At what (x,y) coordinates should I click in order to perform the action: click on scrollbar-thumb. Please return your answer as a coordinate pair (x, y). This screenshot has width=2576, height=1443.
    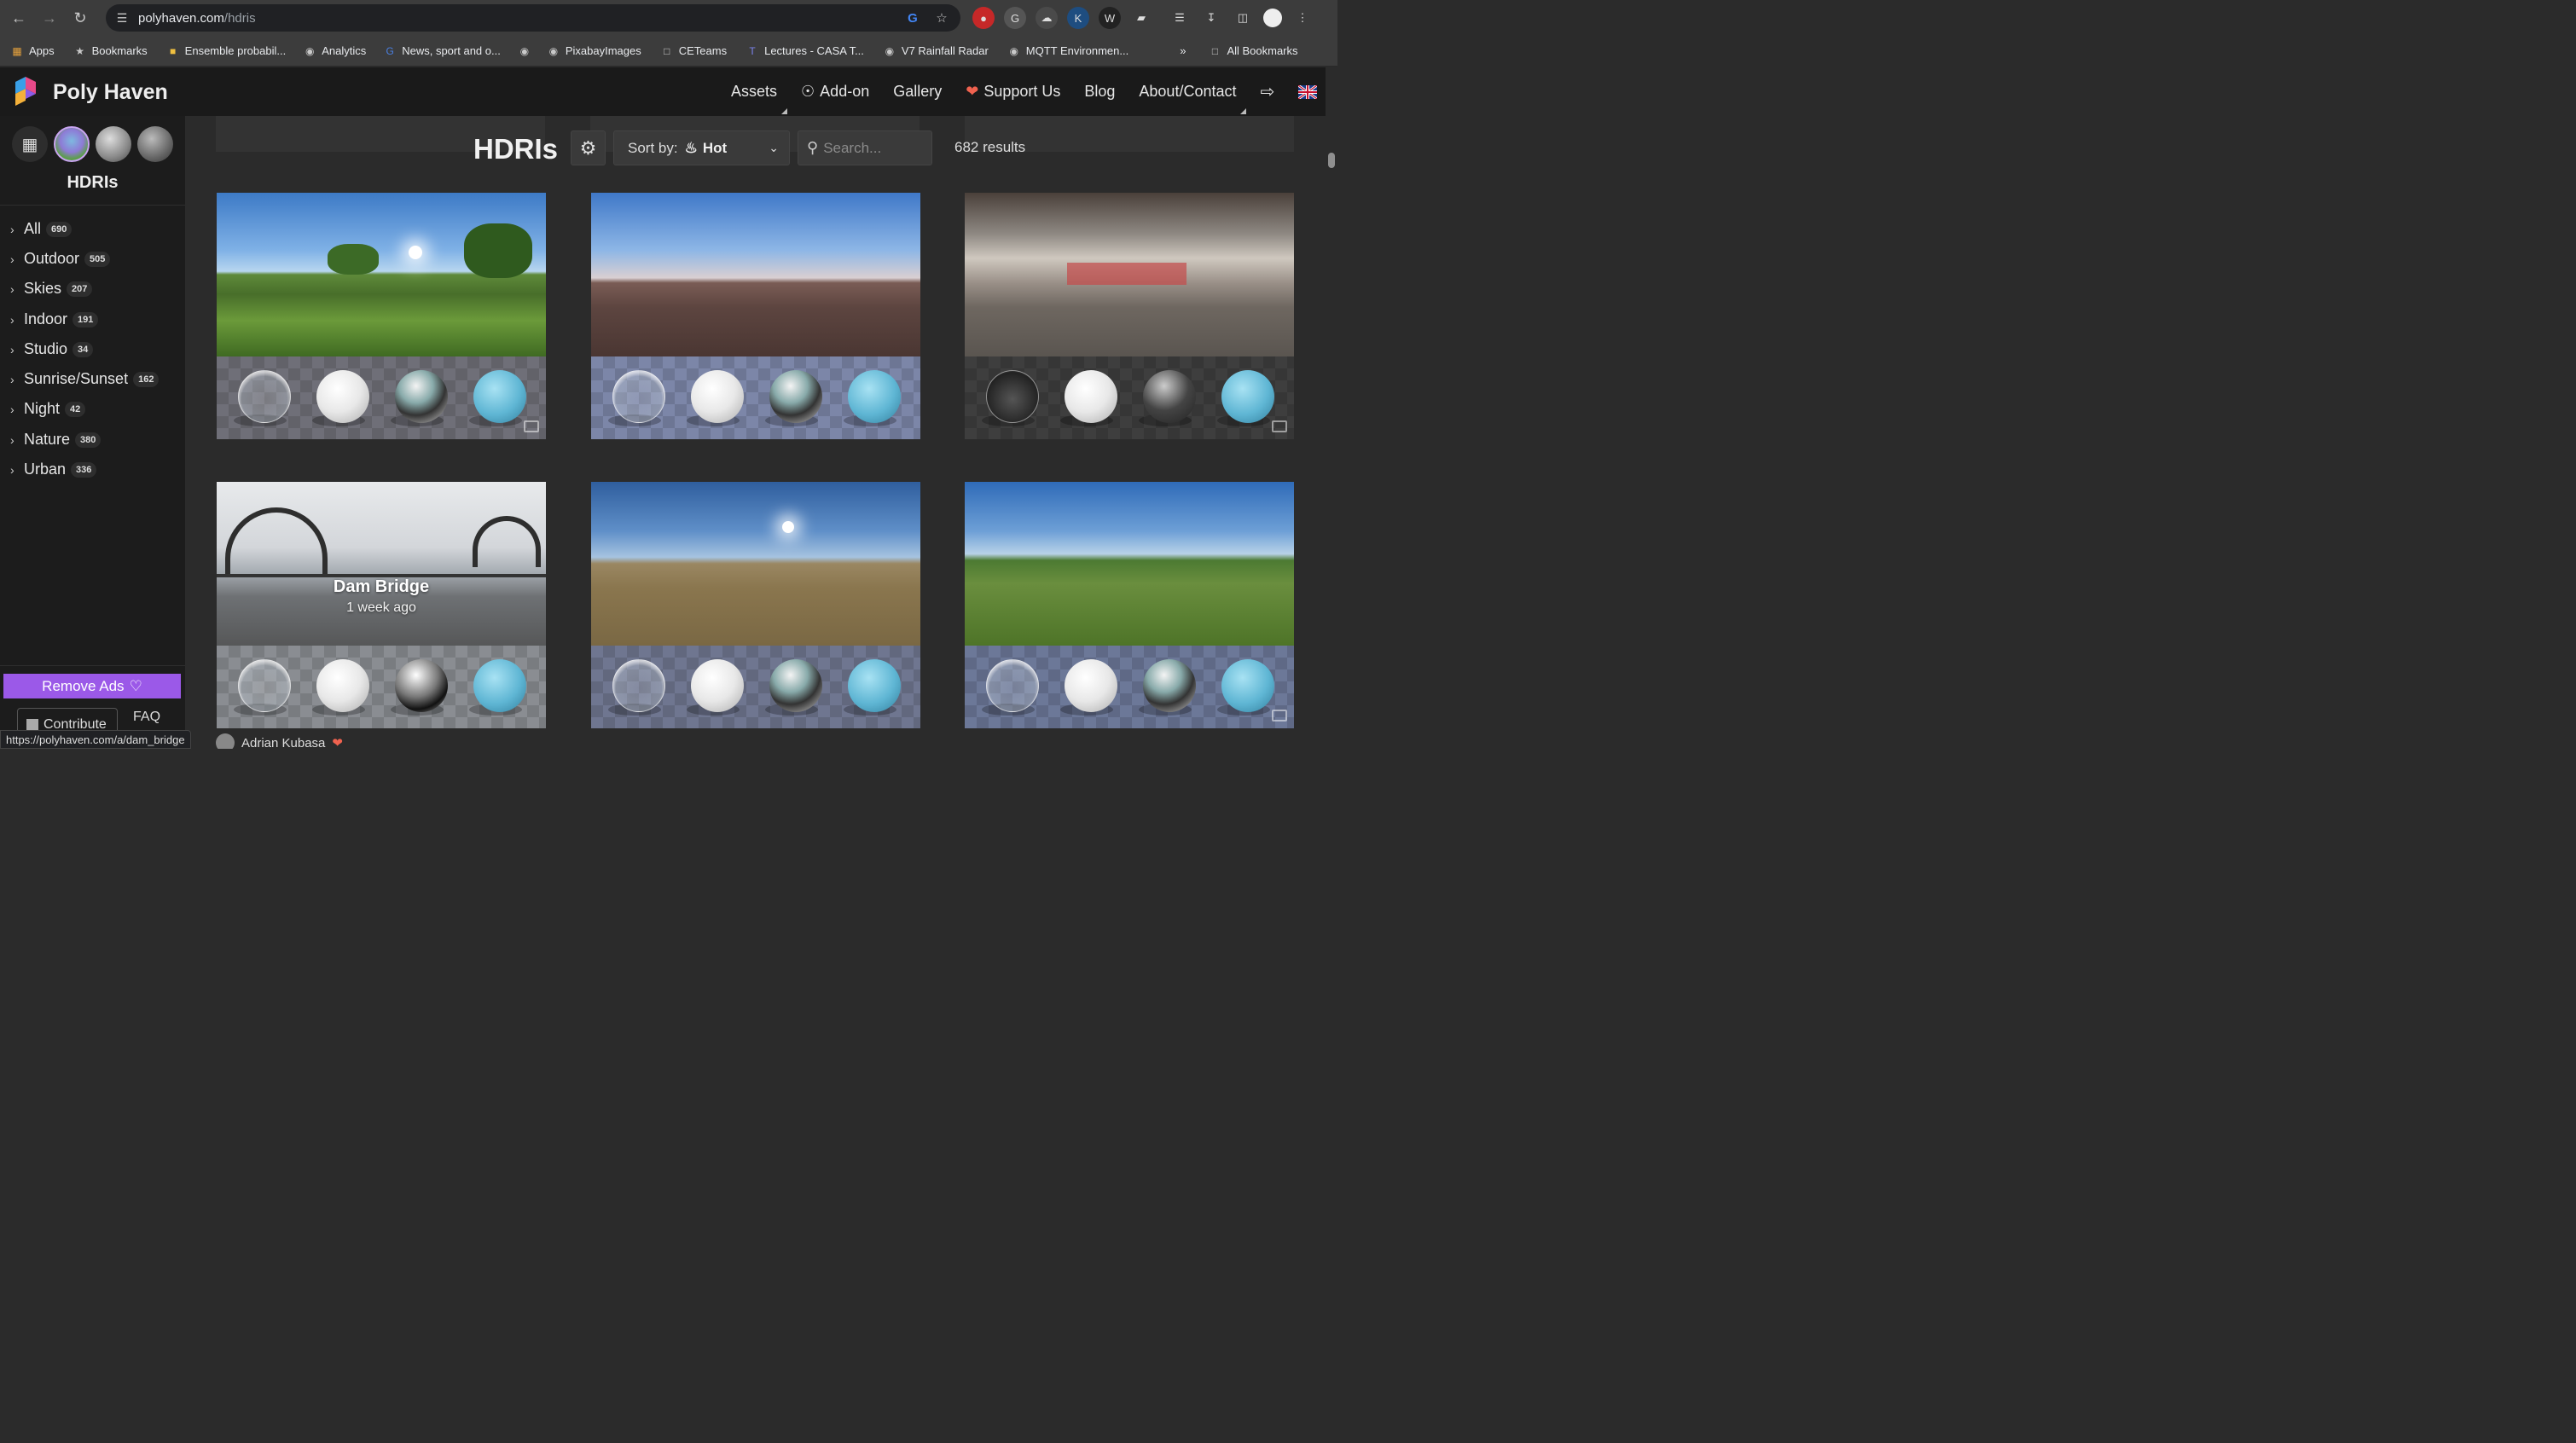
    Looking at the image, I should click on (1331, 160).